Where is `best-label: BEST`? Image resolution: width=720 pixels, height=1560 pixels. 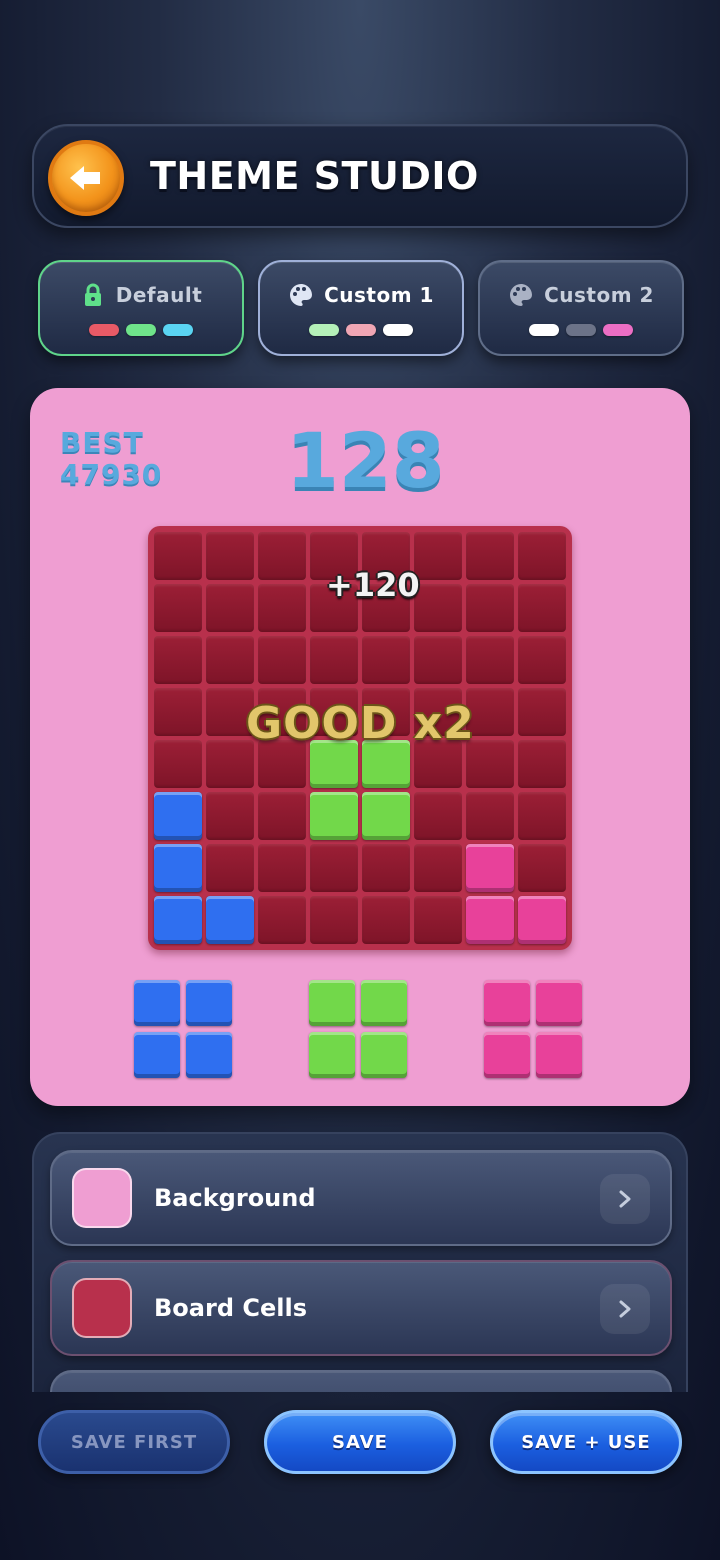 best-label: BEST is located at coordinates (102, 442).